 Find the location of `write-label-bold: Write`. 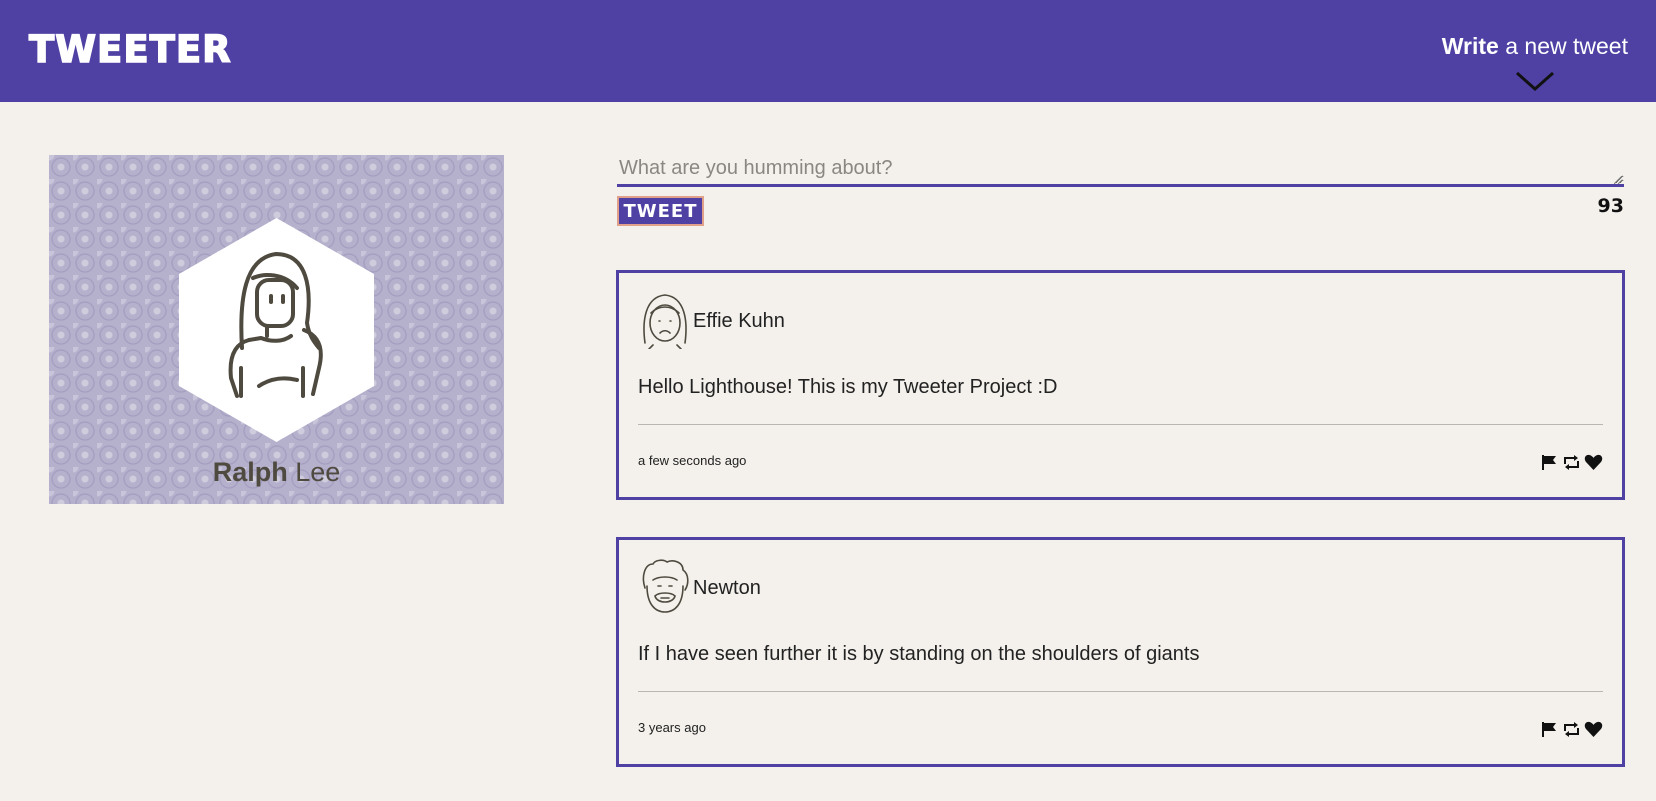

write-label-bold: Write is located at coordinates (1470, 46).